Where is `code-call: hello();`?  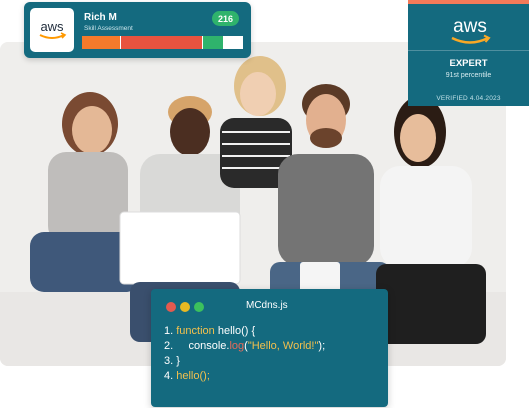 code-call: hello(); is located at coordinates (193, 376).